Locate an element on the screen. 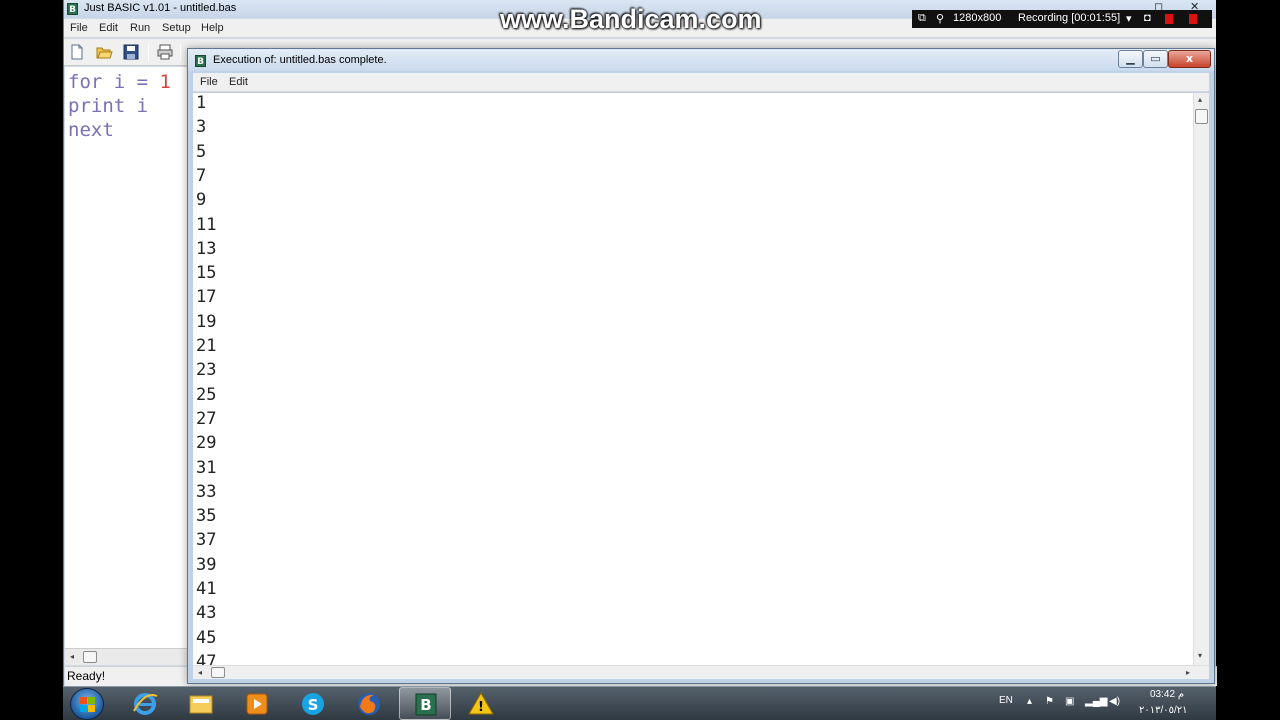  search-icon: ⚲ is located at coordinates (940, 18).